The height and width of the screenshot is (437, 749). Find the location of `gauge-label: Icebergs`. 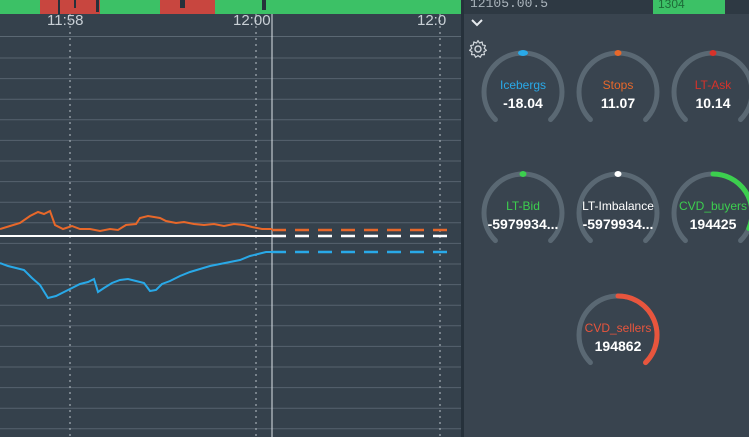

gauge-label: Icebergs is located at coordinates (523, 85).